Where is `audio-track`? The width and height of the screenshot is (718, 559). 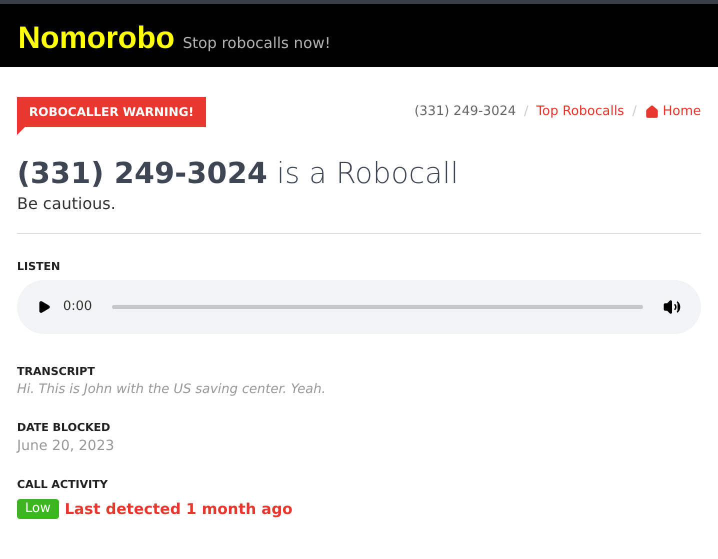
audio-track is located at coordinates (377, 306).